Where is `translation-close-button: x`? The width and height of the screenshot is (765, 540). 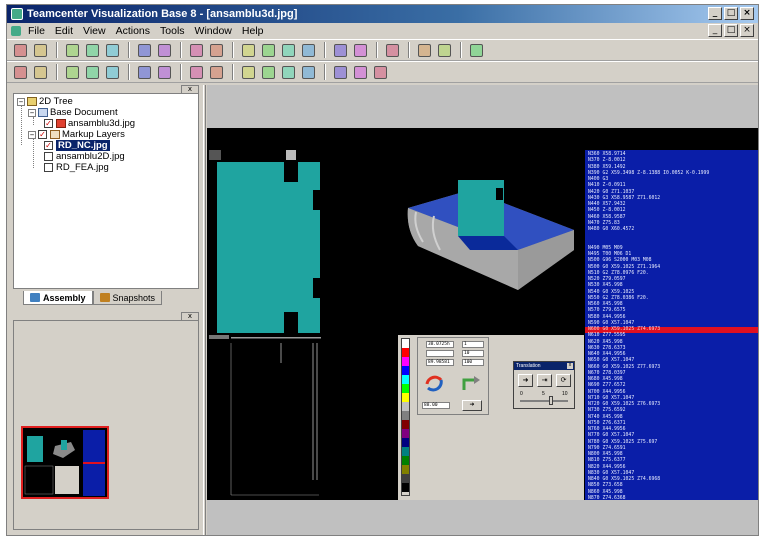
translation-close-button: x is located at coordinates (570, 366).